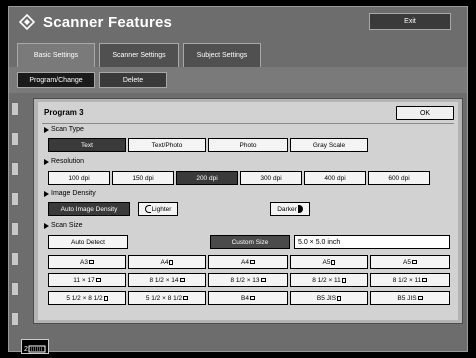  I want to click on resolution-600-button: 600 dpi, so click(399, 178).